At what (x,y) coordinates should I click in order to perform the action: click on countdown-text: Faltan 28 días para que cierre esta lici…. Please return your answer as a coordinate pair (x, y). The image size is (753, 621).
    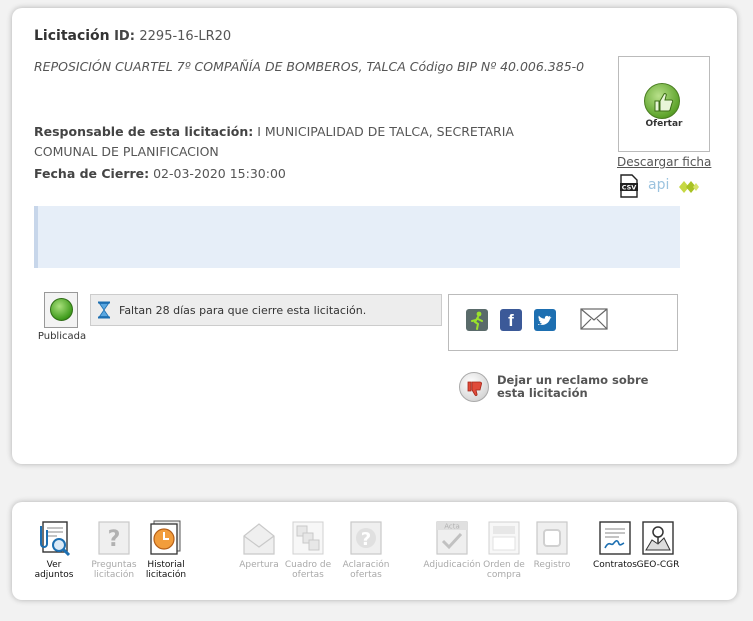
    Looking at the image, I should click on (243, 310).